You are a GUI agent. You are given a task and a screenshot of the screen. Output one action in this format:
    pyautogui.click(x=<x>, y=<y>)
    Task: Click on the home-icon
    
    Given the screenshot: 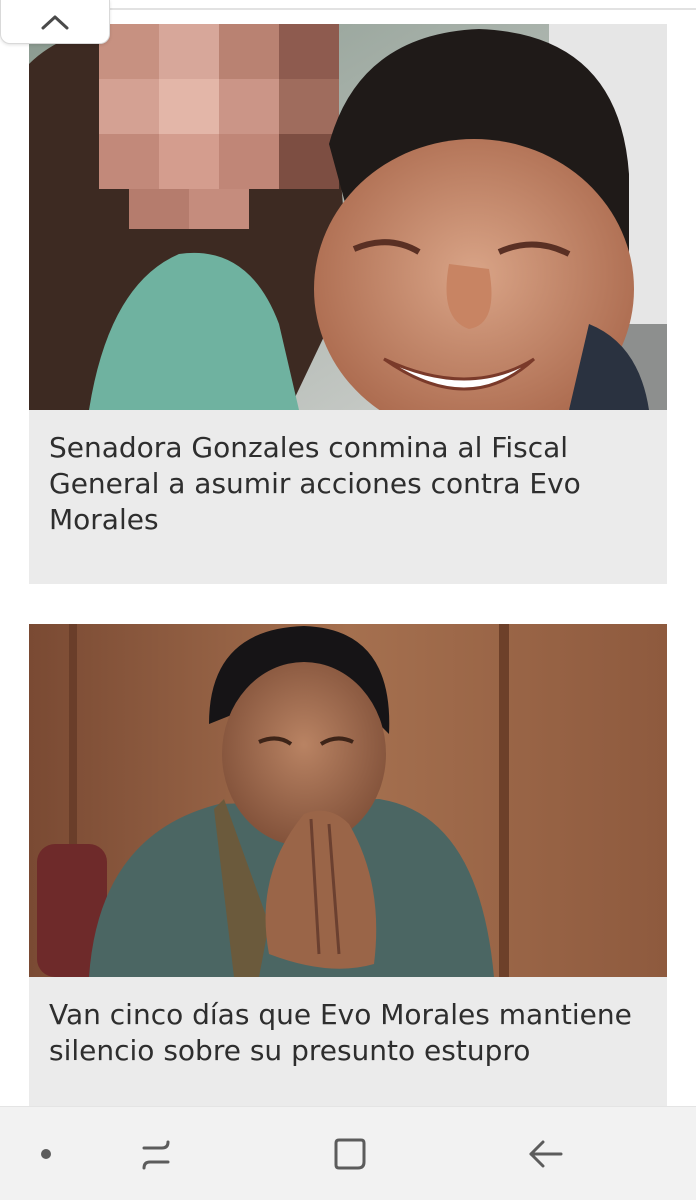 What is the action you would take?
    pyautogui.click(x=350, y=1154)
    